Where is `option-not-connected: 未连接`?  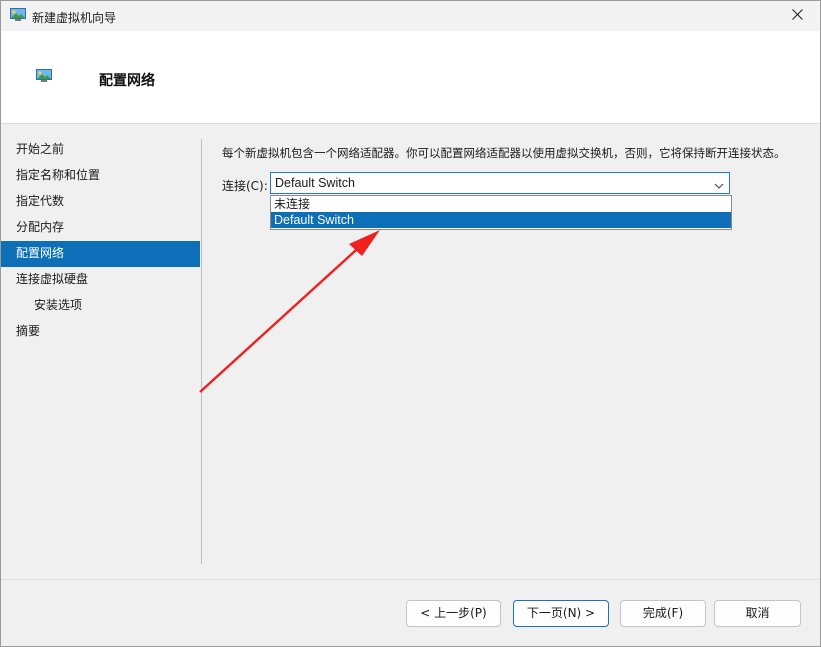
option-not-connected: 未连接 is located at coordinates (501, 204).